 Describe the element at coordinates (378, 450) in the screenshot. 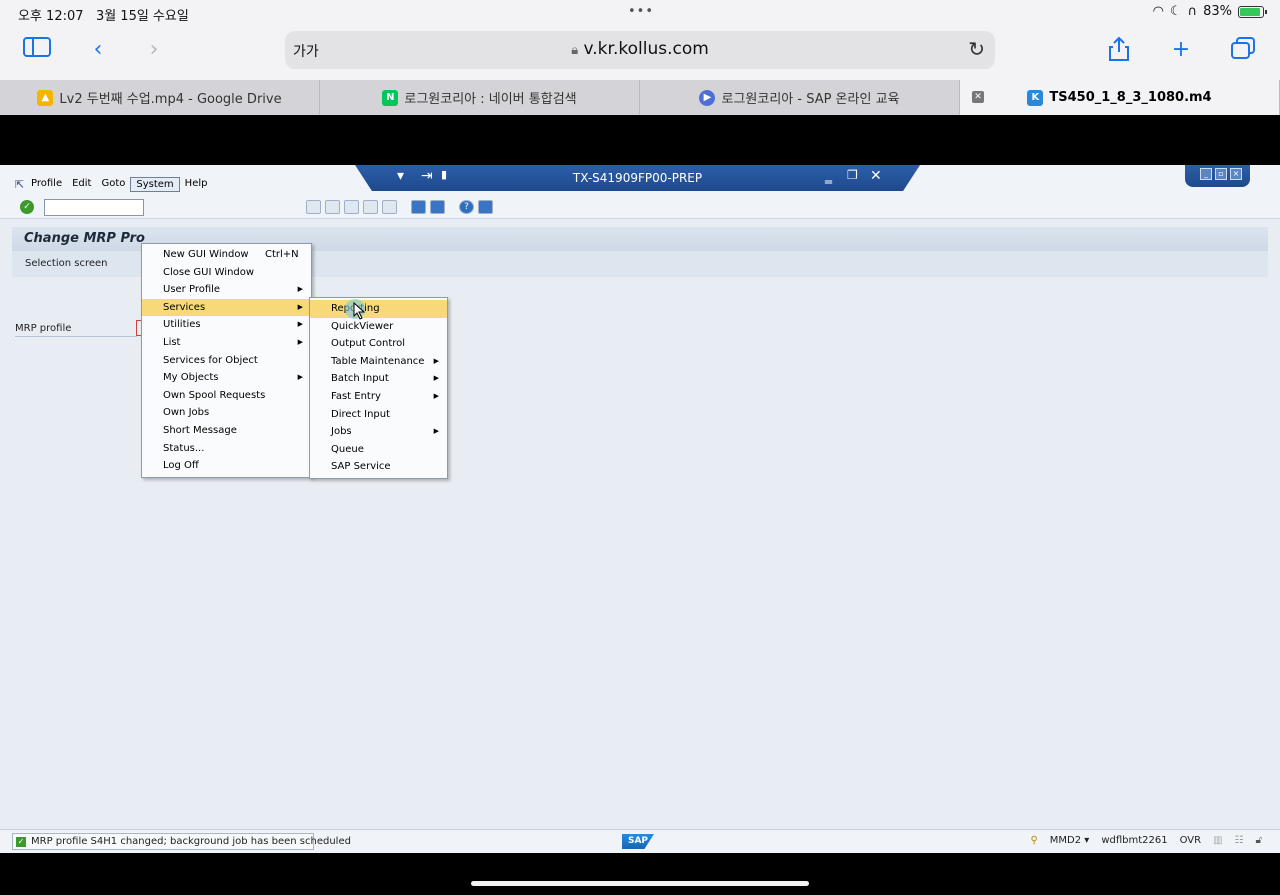

I see `menu-item-queue: Queue` at that location.